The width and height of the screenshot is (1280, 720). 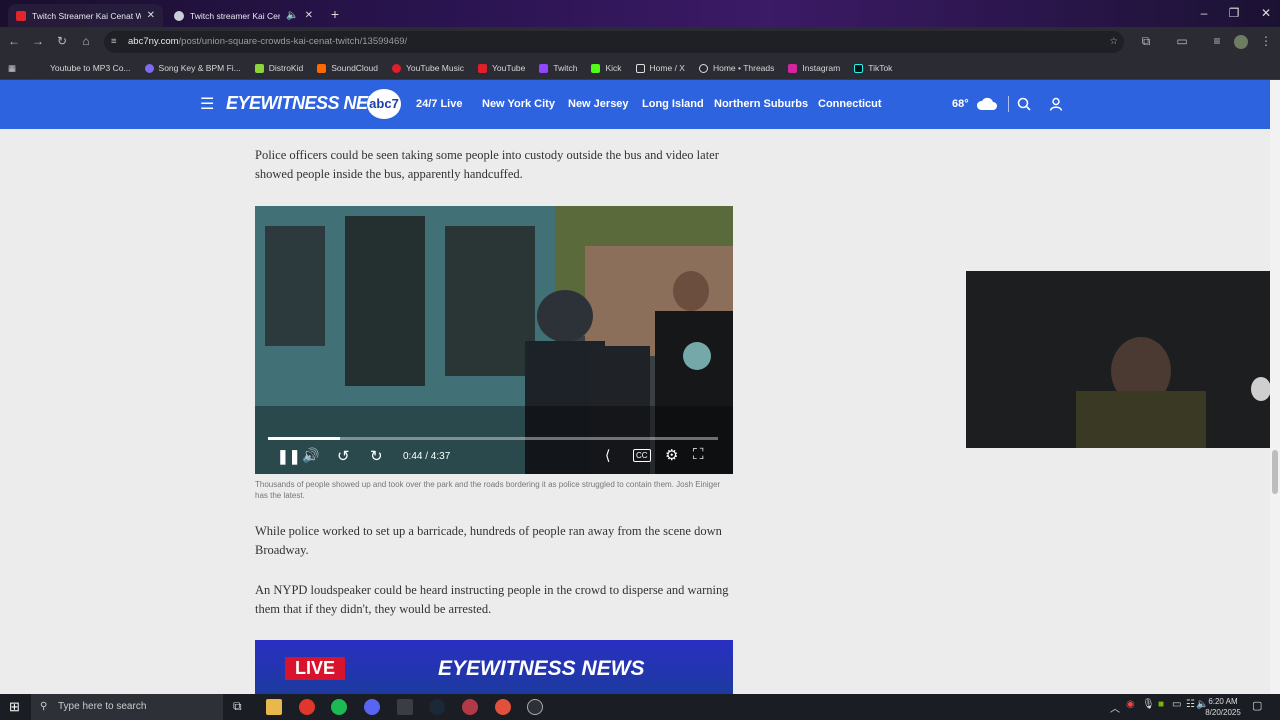 I want to click on header-divider, so click(x=1008, y=104).